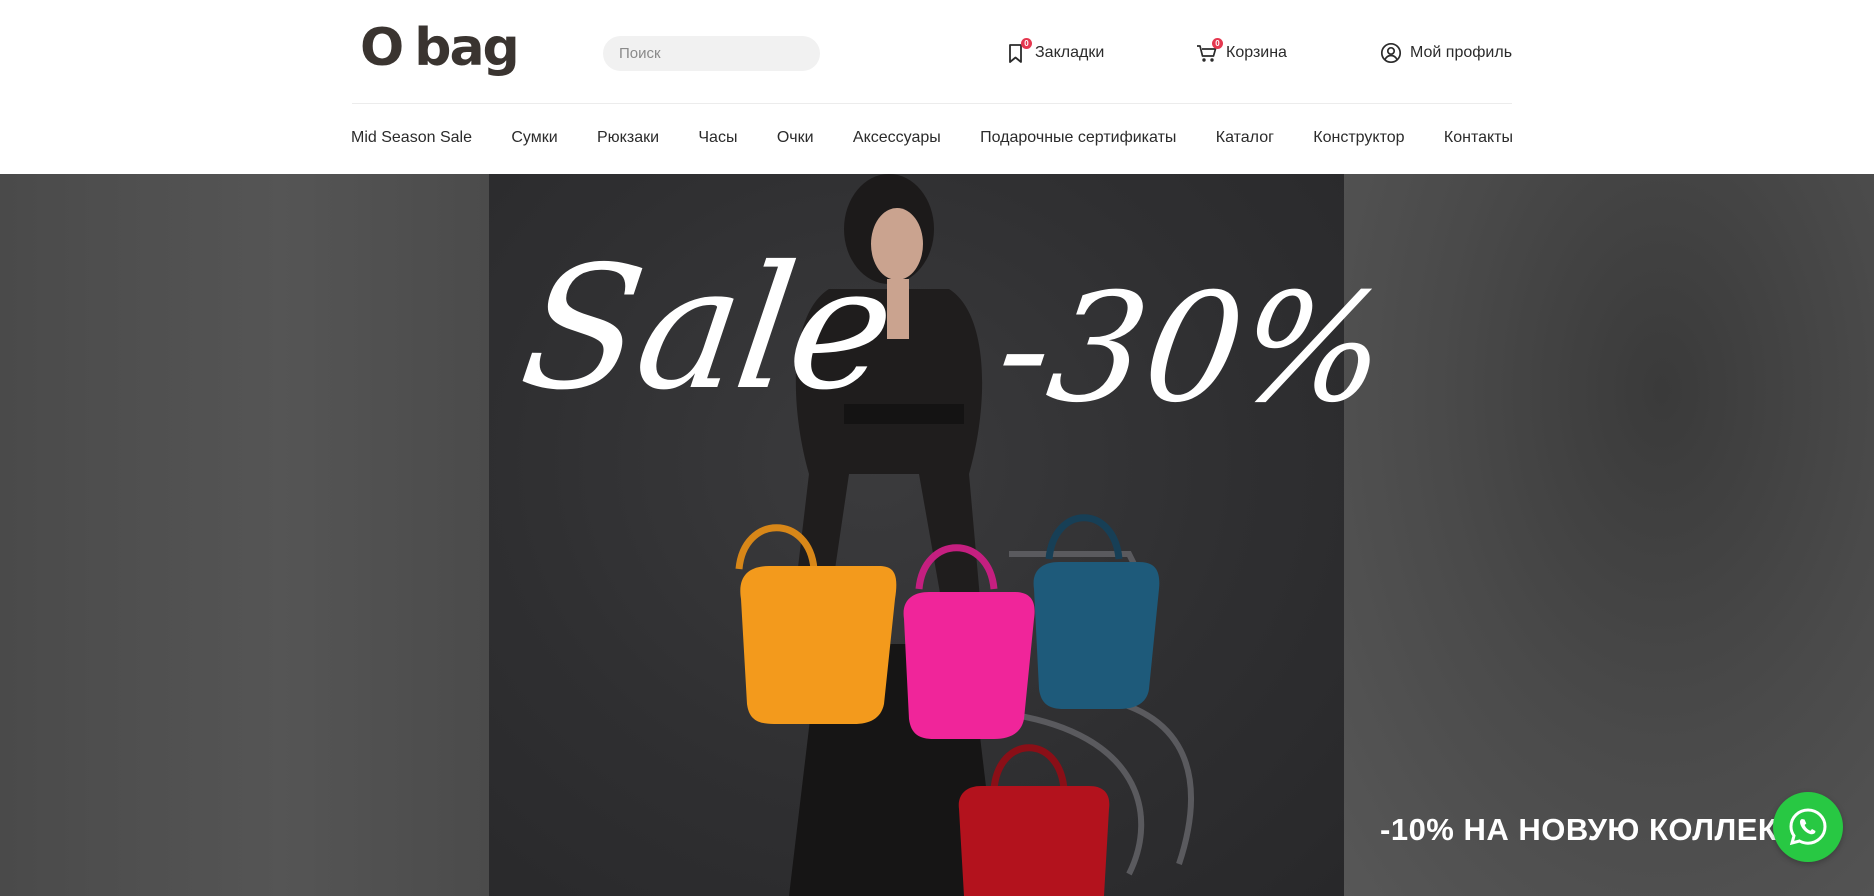  I want to click on search-box, so click(711, 53).